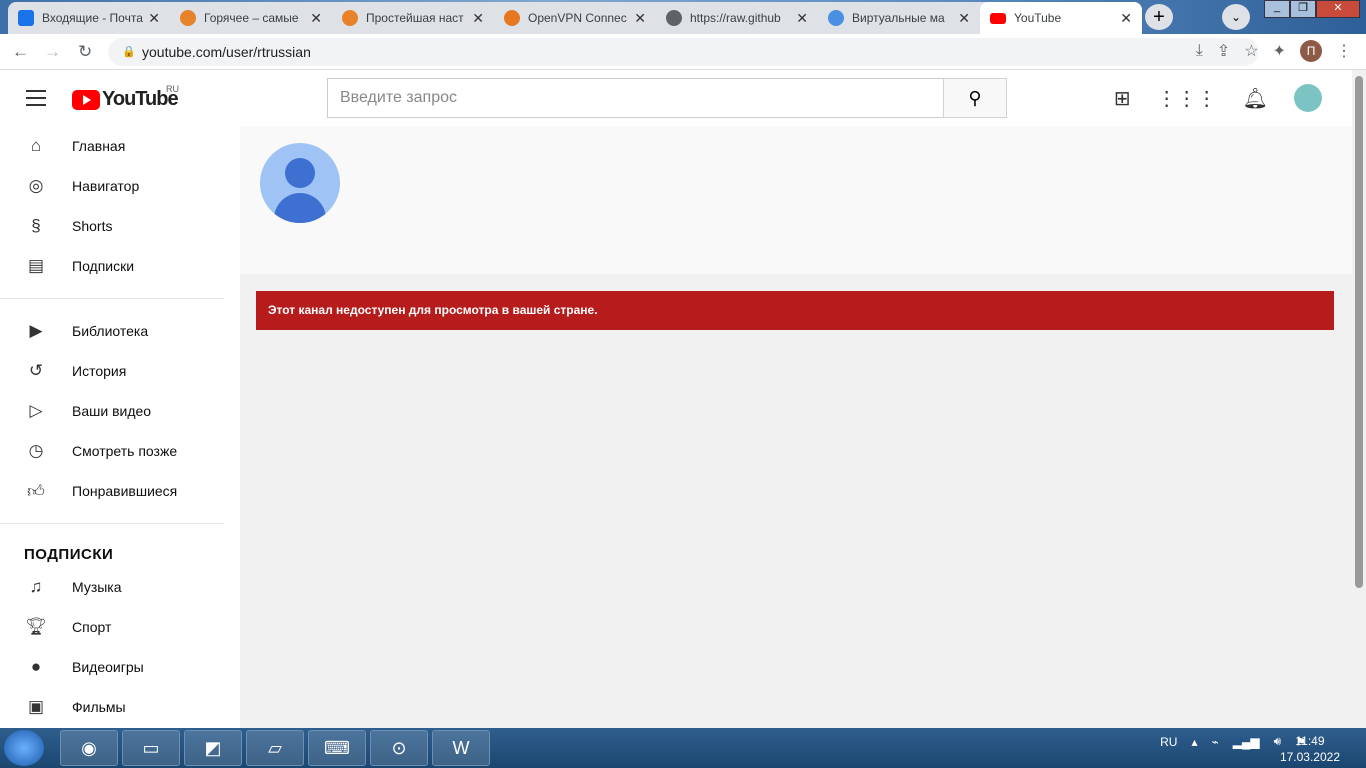  I want to click on tab-title: https://raw.github, so click(735, 18).